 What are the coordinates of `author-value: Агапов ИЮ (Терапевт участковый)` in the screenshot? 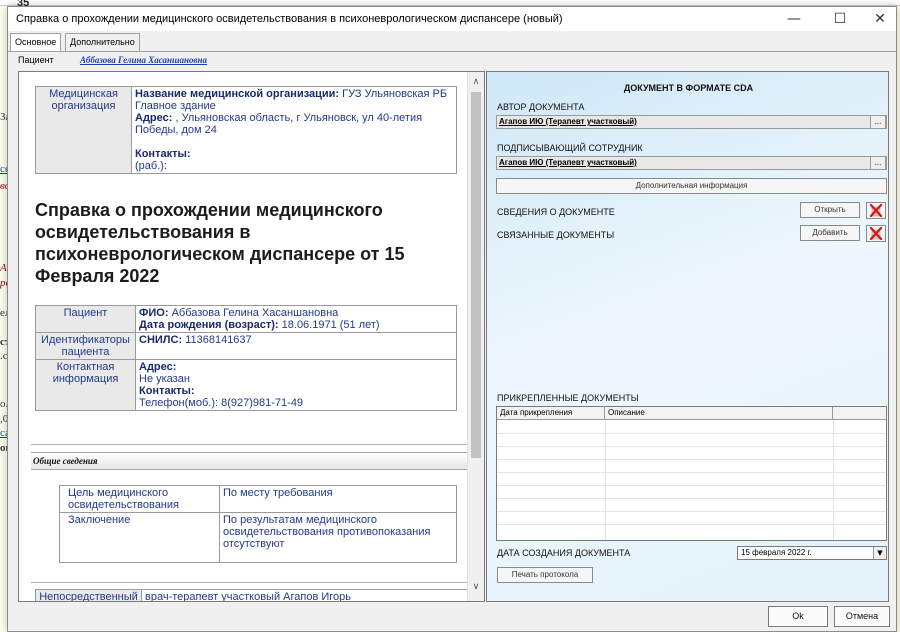 It's located at (568, 121).